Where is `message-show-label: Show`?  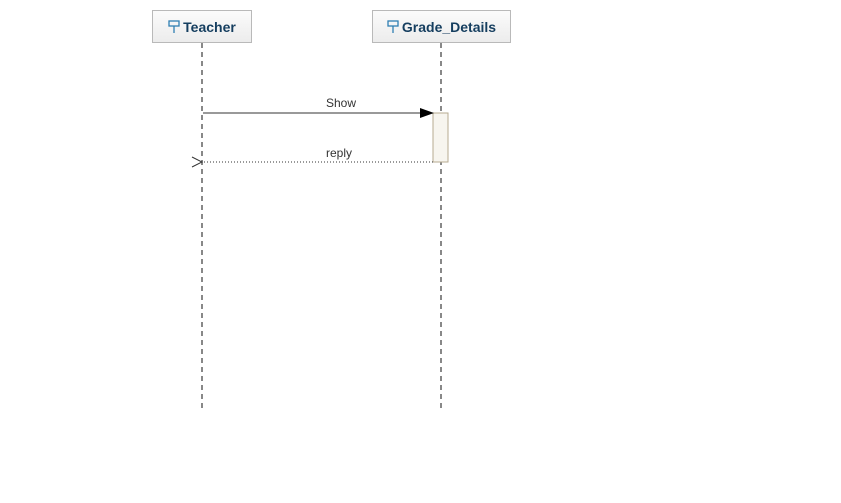
message-show-label: Show is located at coordinates (341, 103).